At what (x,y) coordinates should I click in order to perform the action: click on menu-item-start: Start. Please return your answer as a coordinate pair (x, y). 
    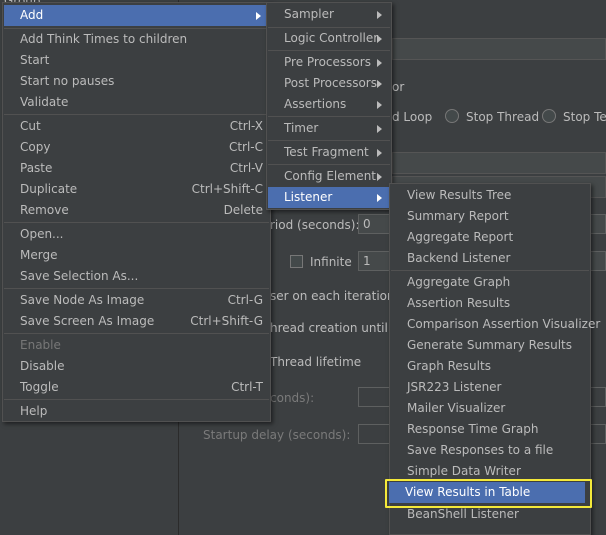
    Looking at the image, I should click on (136, 60).